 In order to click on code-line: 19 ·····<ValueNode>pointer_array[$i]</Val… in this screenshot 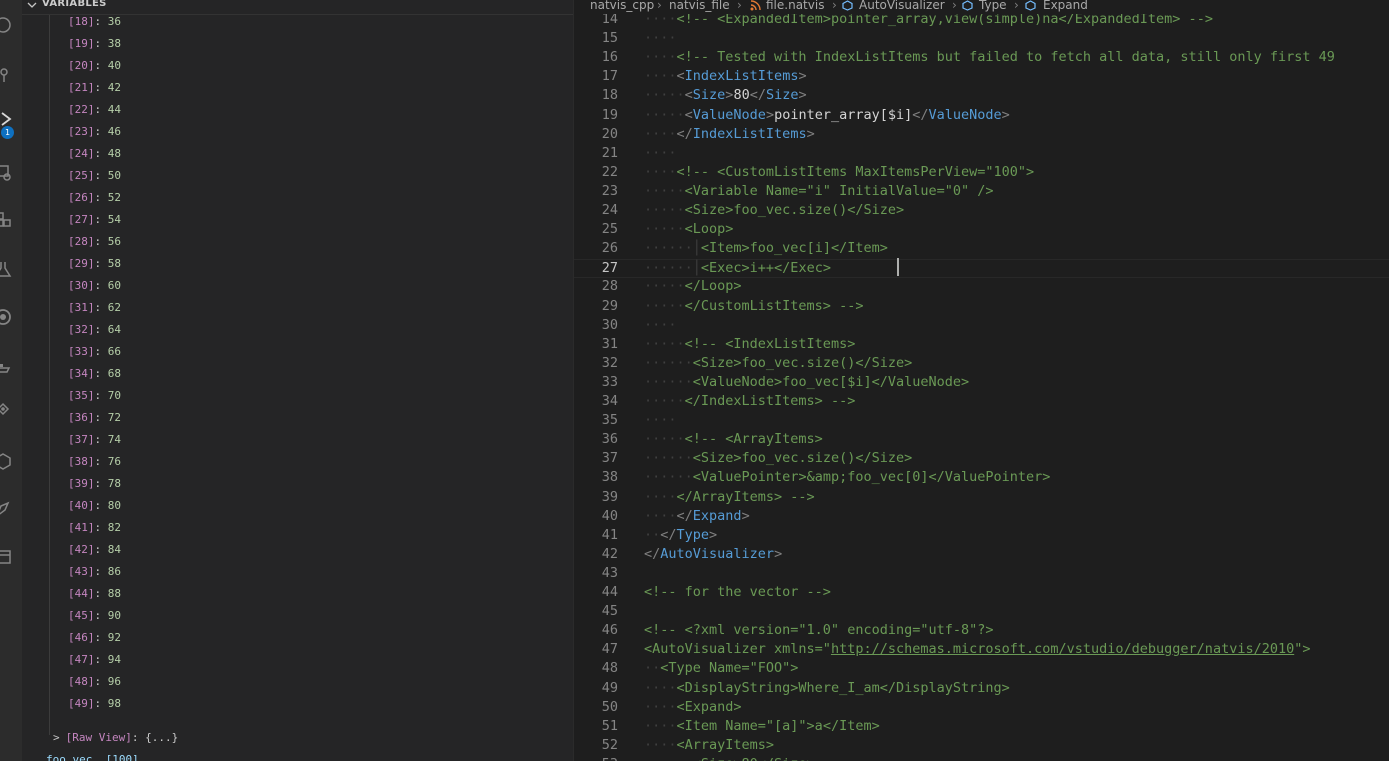, I will do `click(981, 116)`.